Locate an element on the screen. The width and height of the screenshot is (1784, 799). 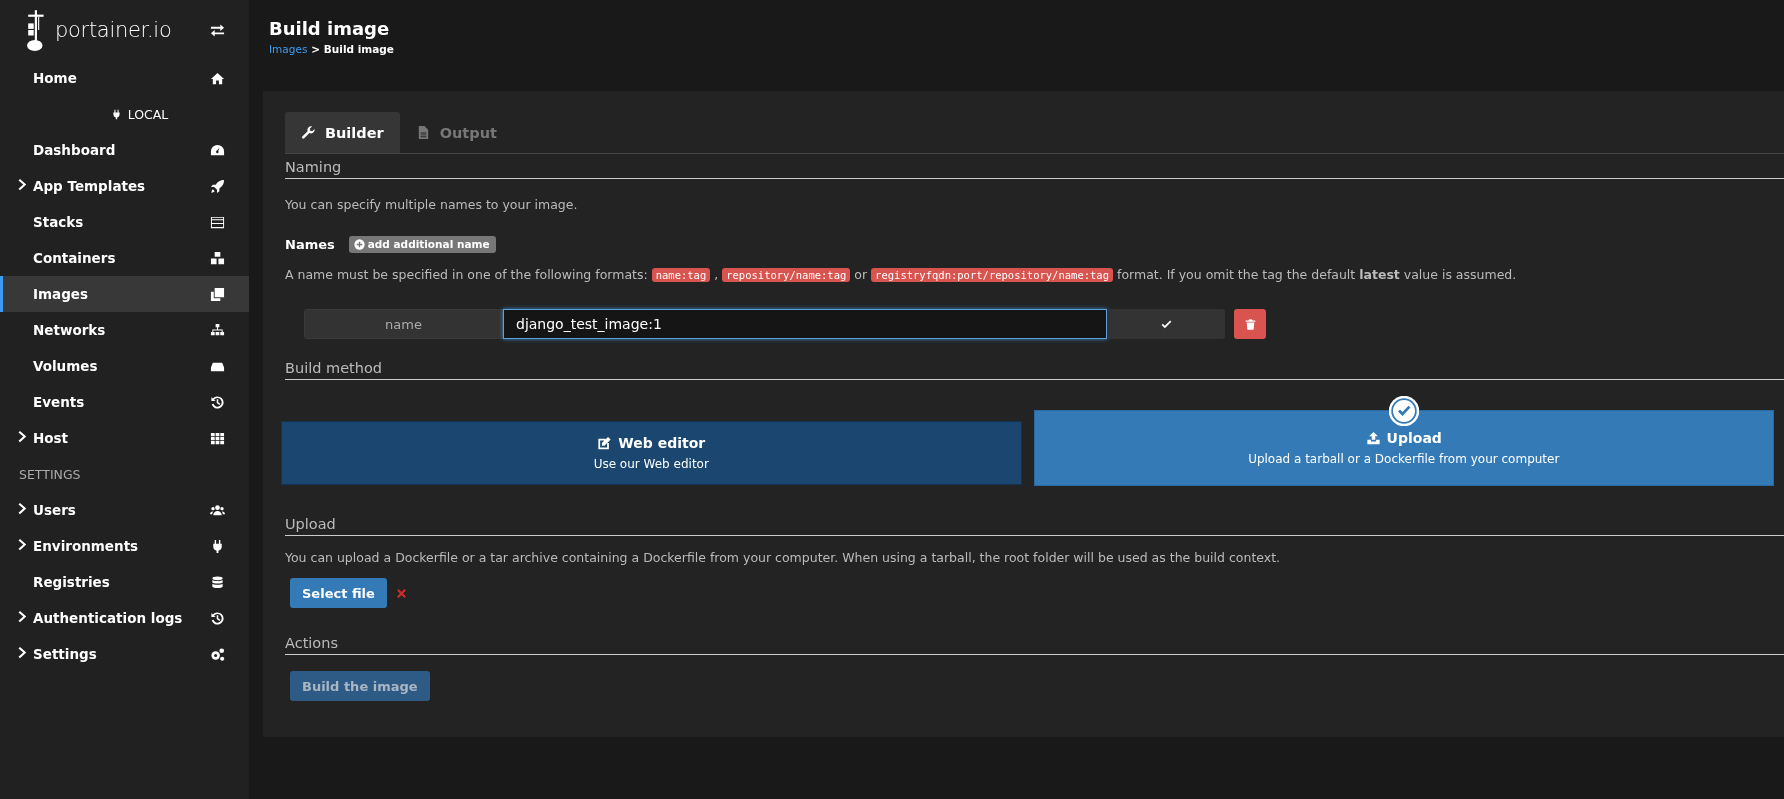
cubes-icon is located at coordinates (217, 258).